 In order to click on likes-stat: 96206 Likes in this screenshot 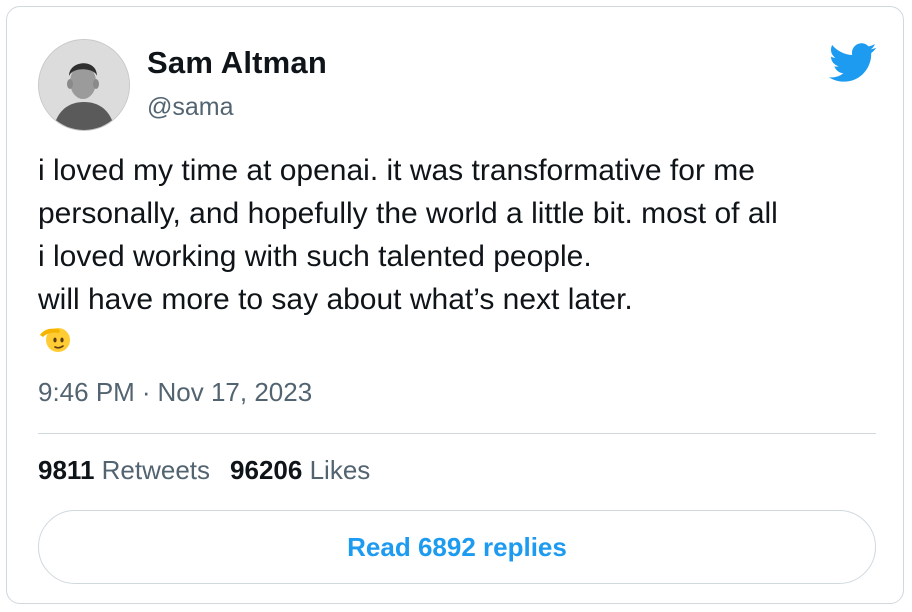, I will do `click(300, 470)`.